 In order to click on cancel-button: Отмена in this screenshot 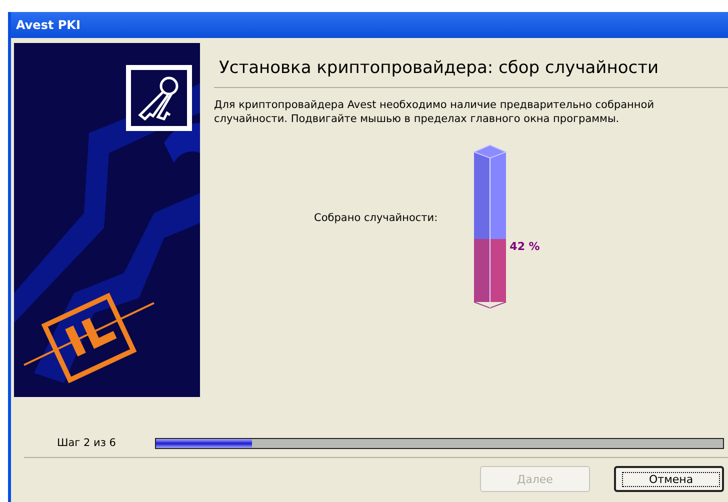, I will do `click(669, 479)`.